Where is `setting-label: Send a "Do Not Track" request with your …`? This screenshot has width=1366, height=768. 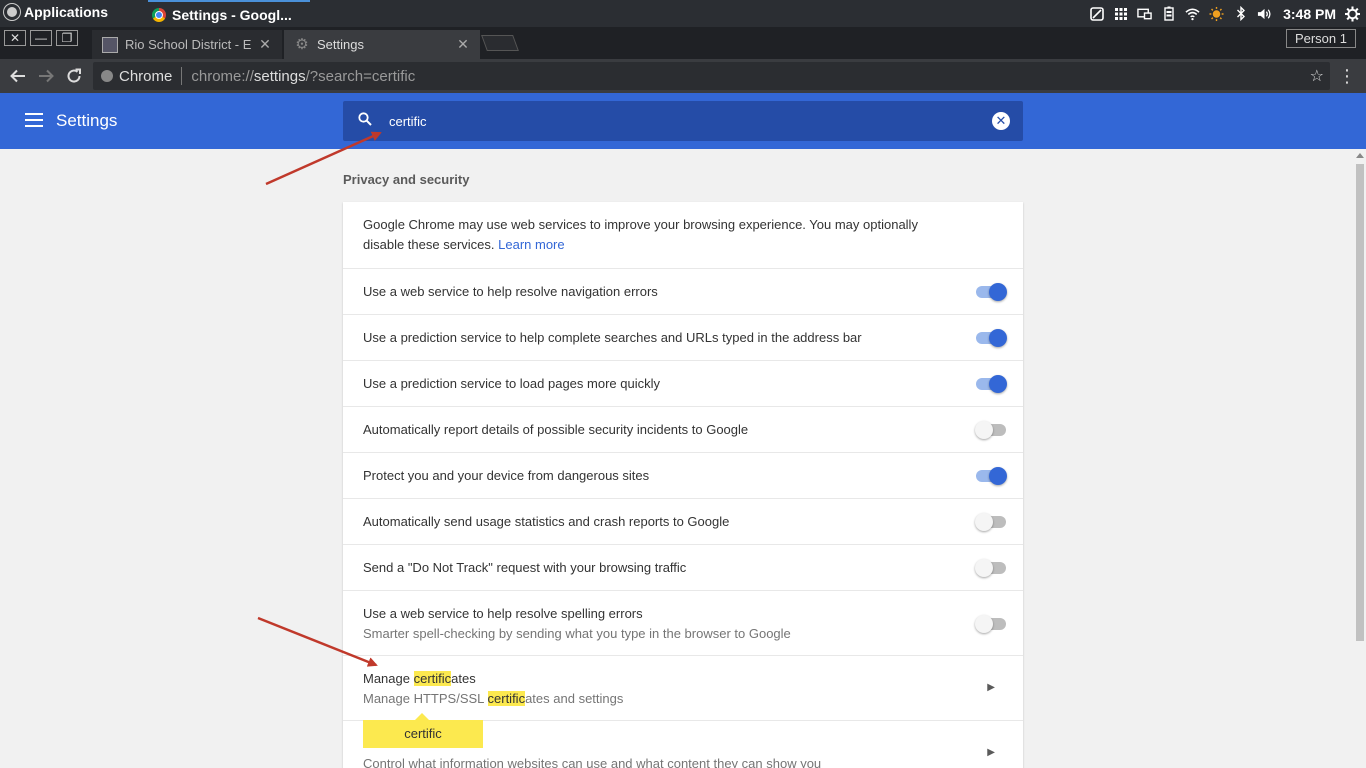
setting-label: Send a "Do Not Track" request with your … is located at coordinates (525, 567).